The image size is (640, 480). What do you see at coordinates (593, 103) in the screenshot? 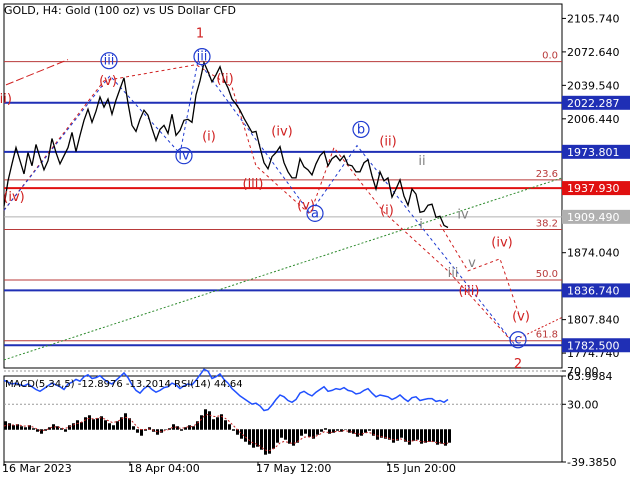
I see `price-level-label: 2022.287` at bounding box center [593, 103].